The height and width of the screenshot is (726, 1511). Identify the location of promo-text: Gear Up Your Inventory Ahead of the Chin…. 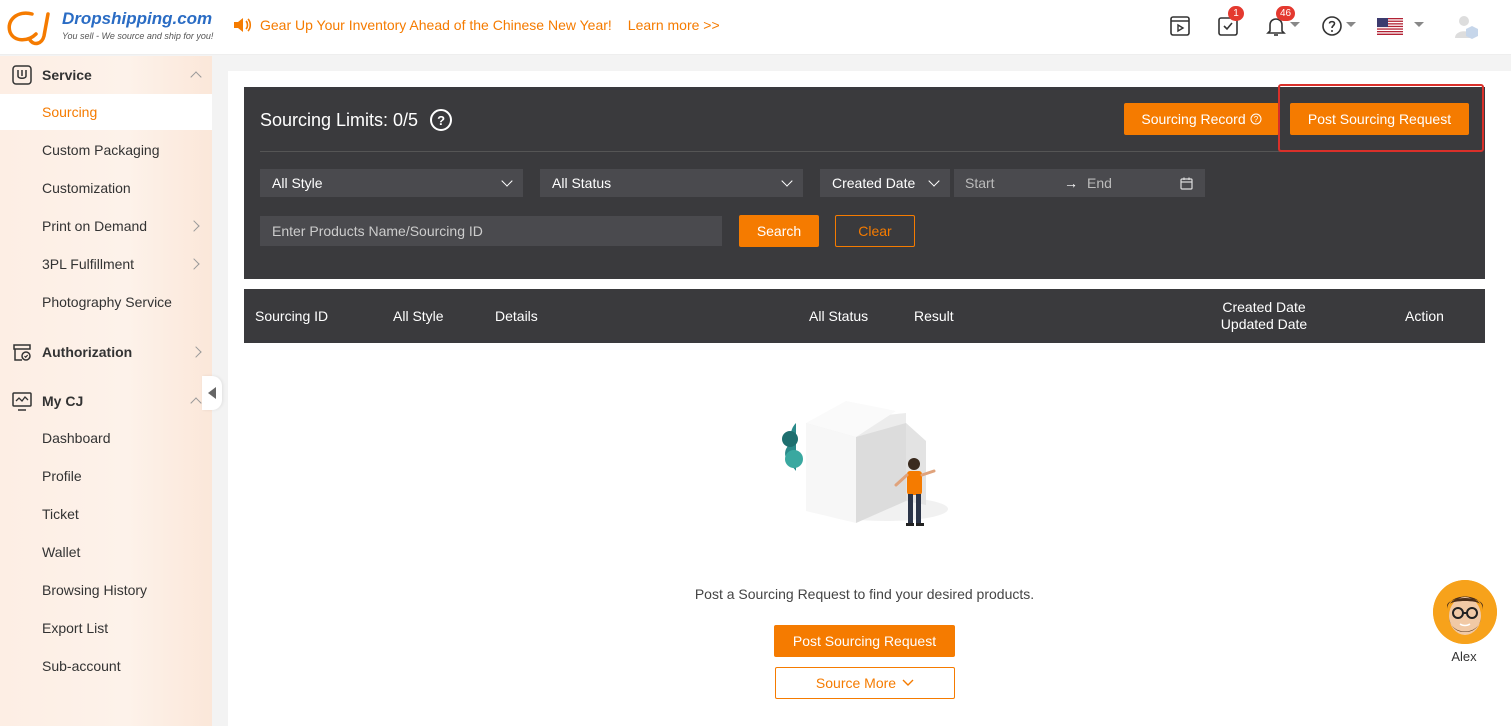
(436, 25).